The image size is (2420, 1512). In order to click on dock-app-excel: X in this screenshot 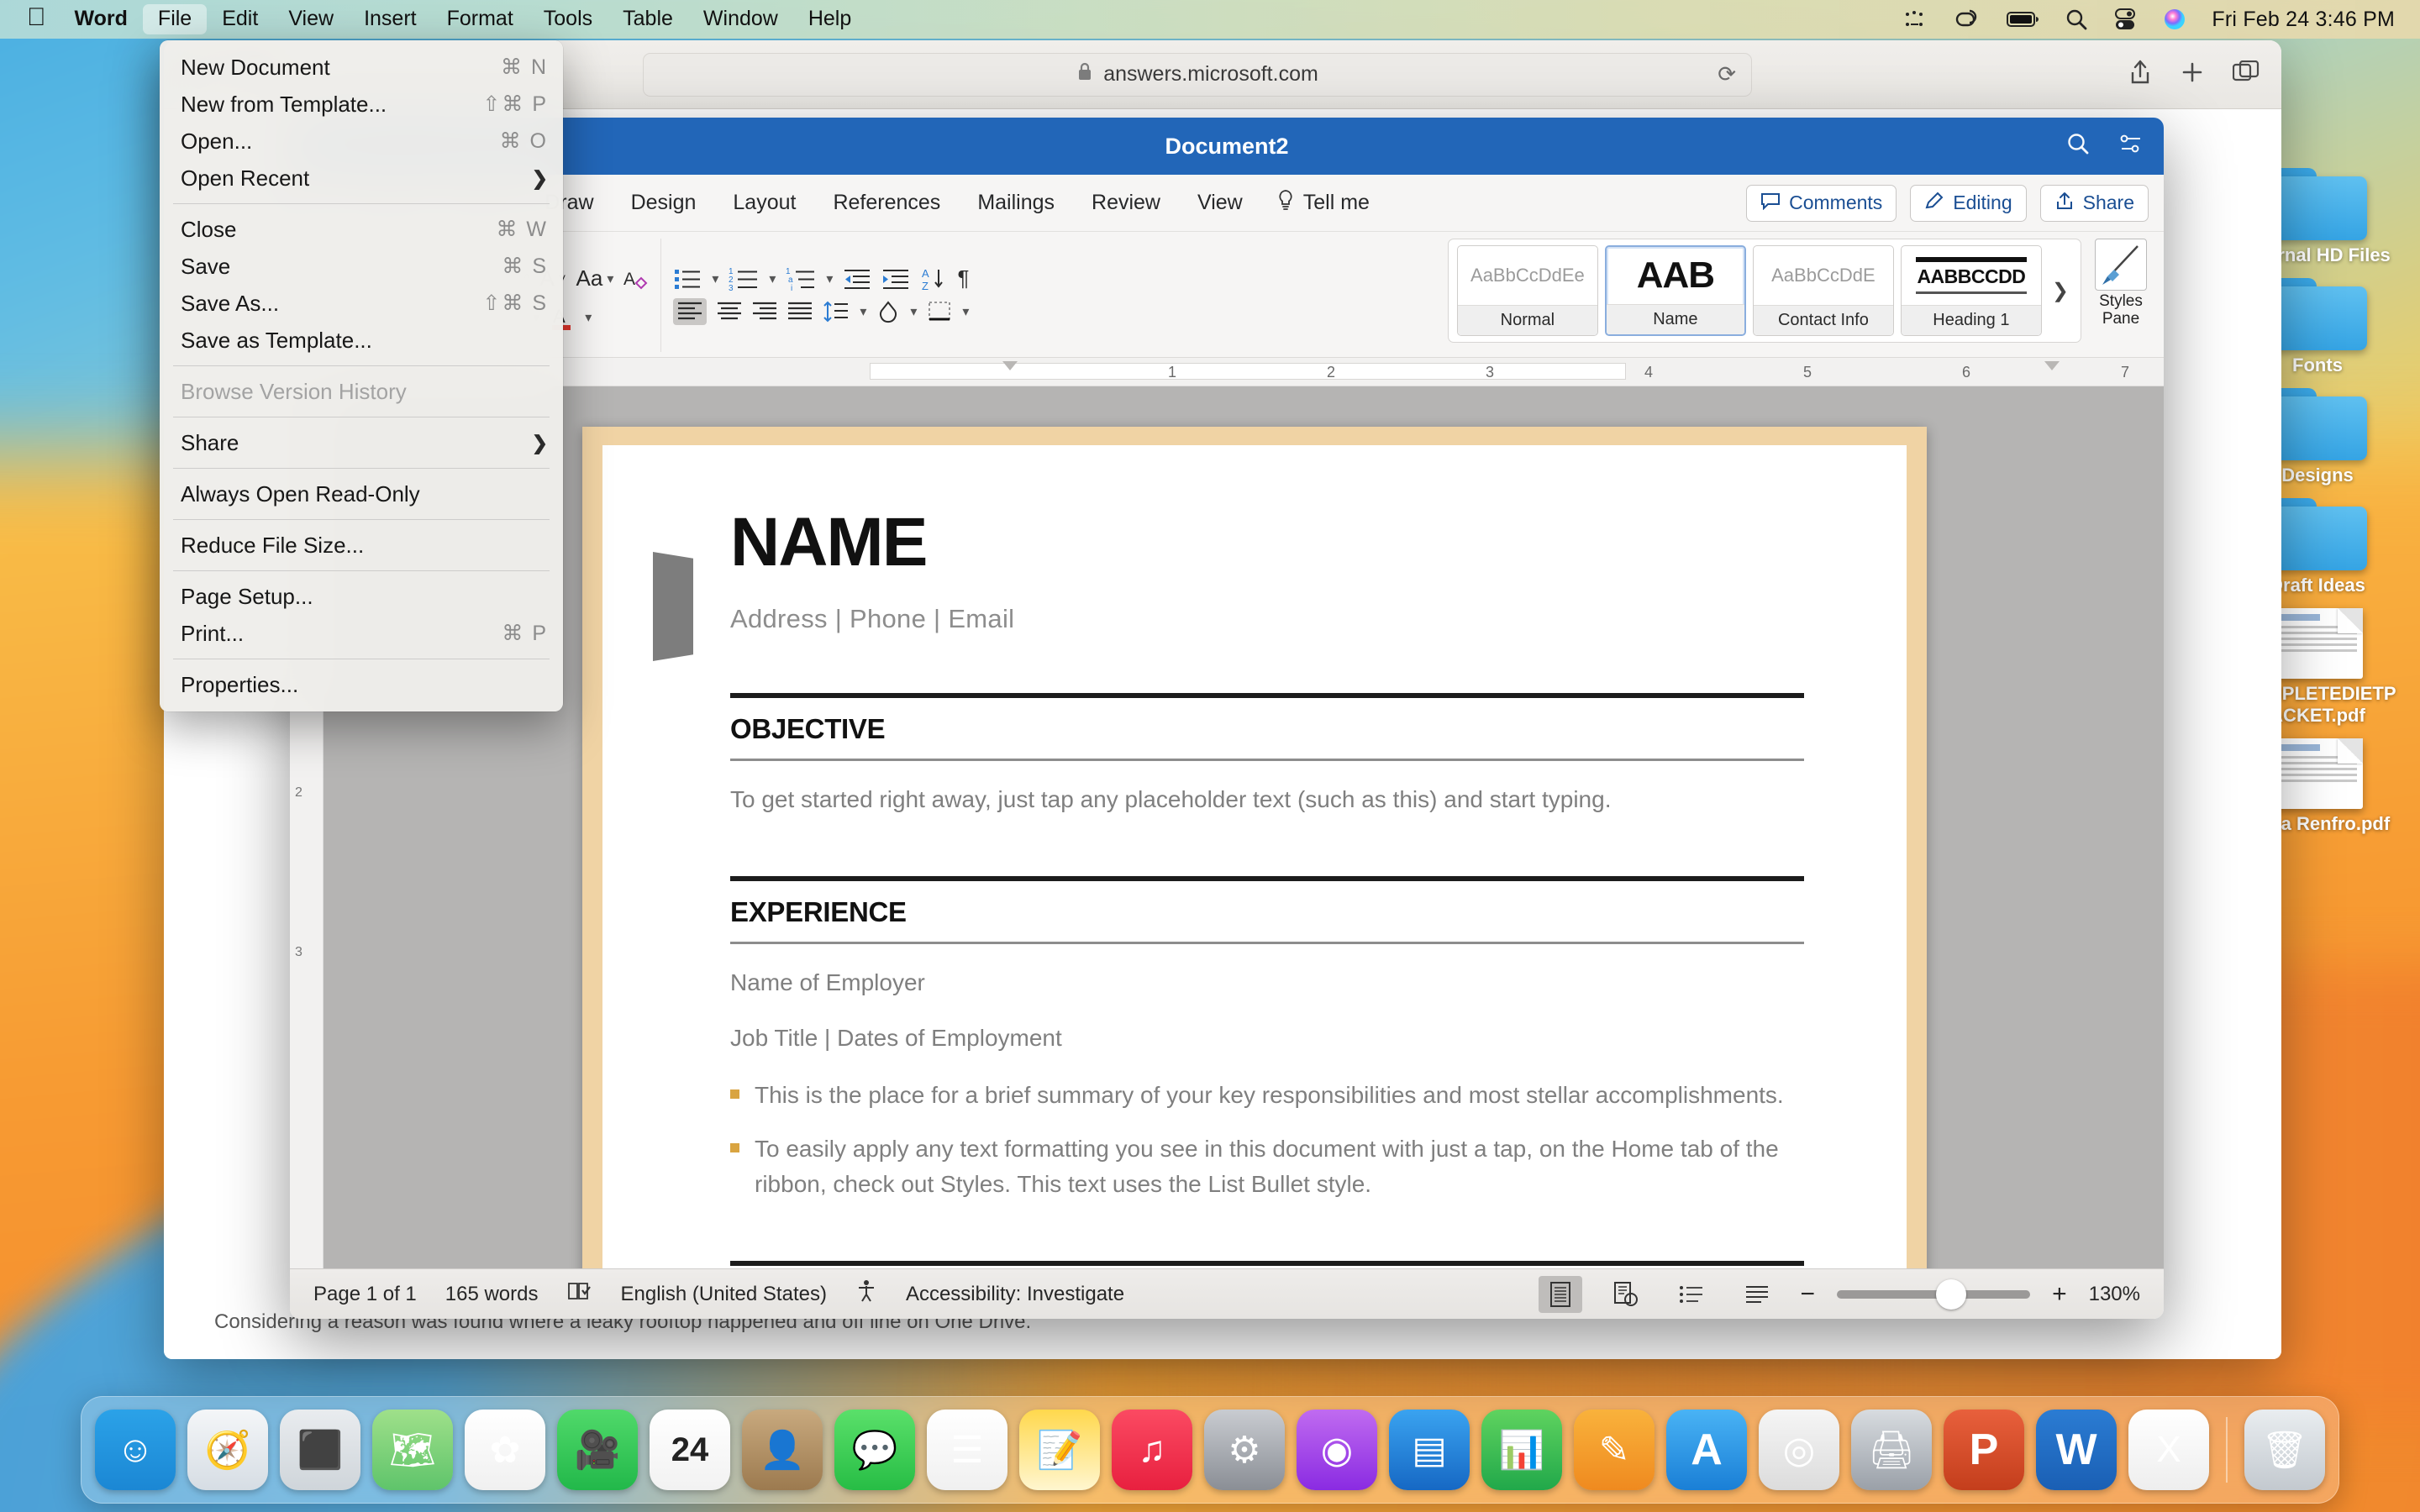, I will do `click(2168, 1450)`.